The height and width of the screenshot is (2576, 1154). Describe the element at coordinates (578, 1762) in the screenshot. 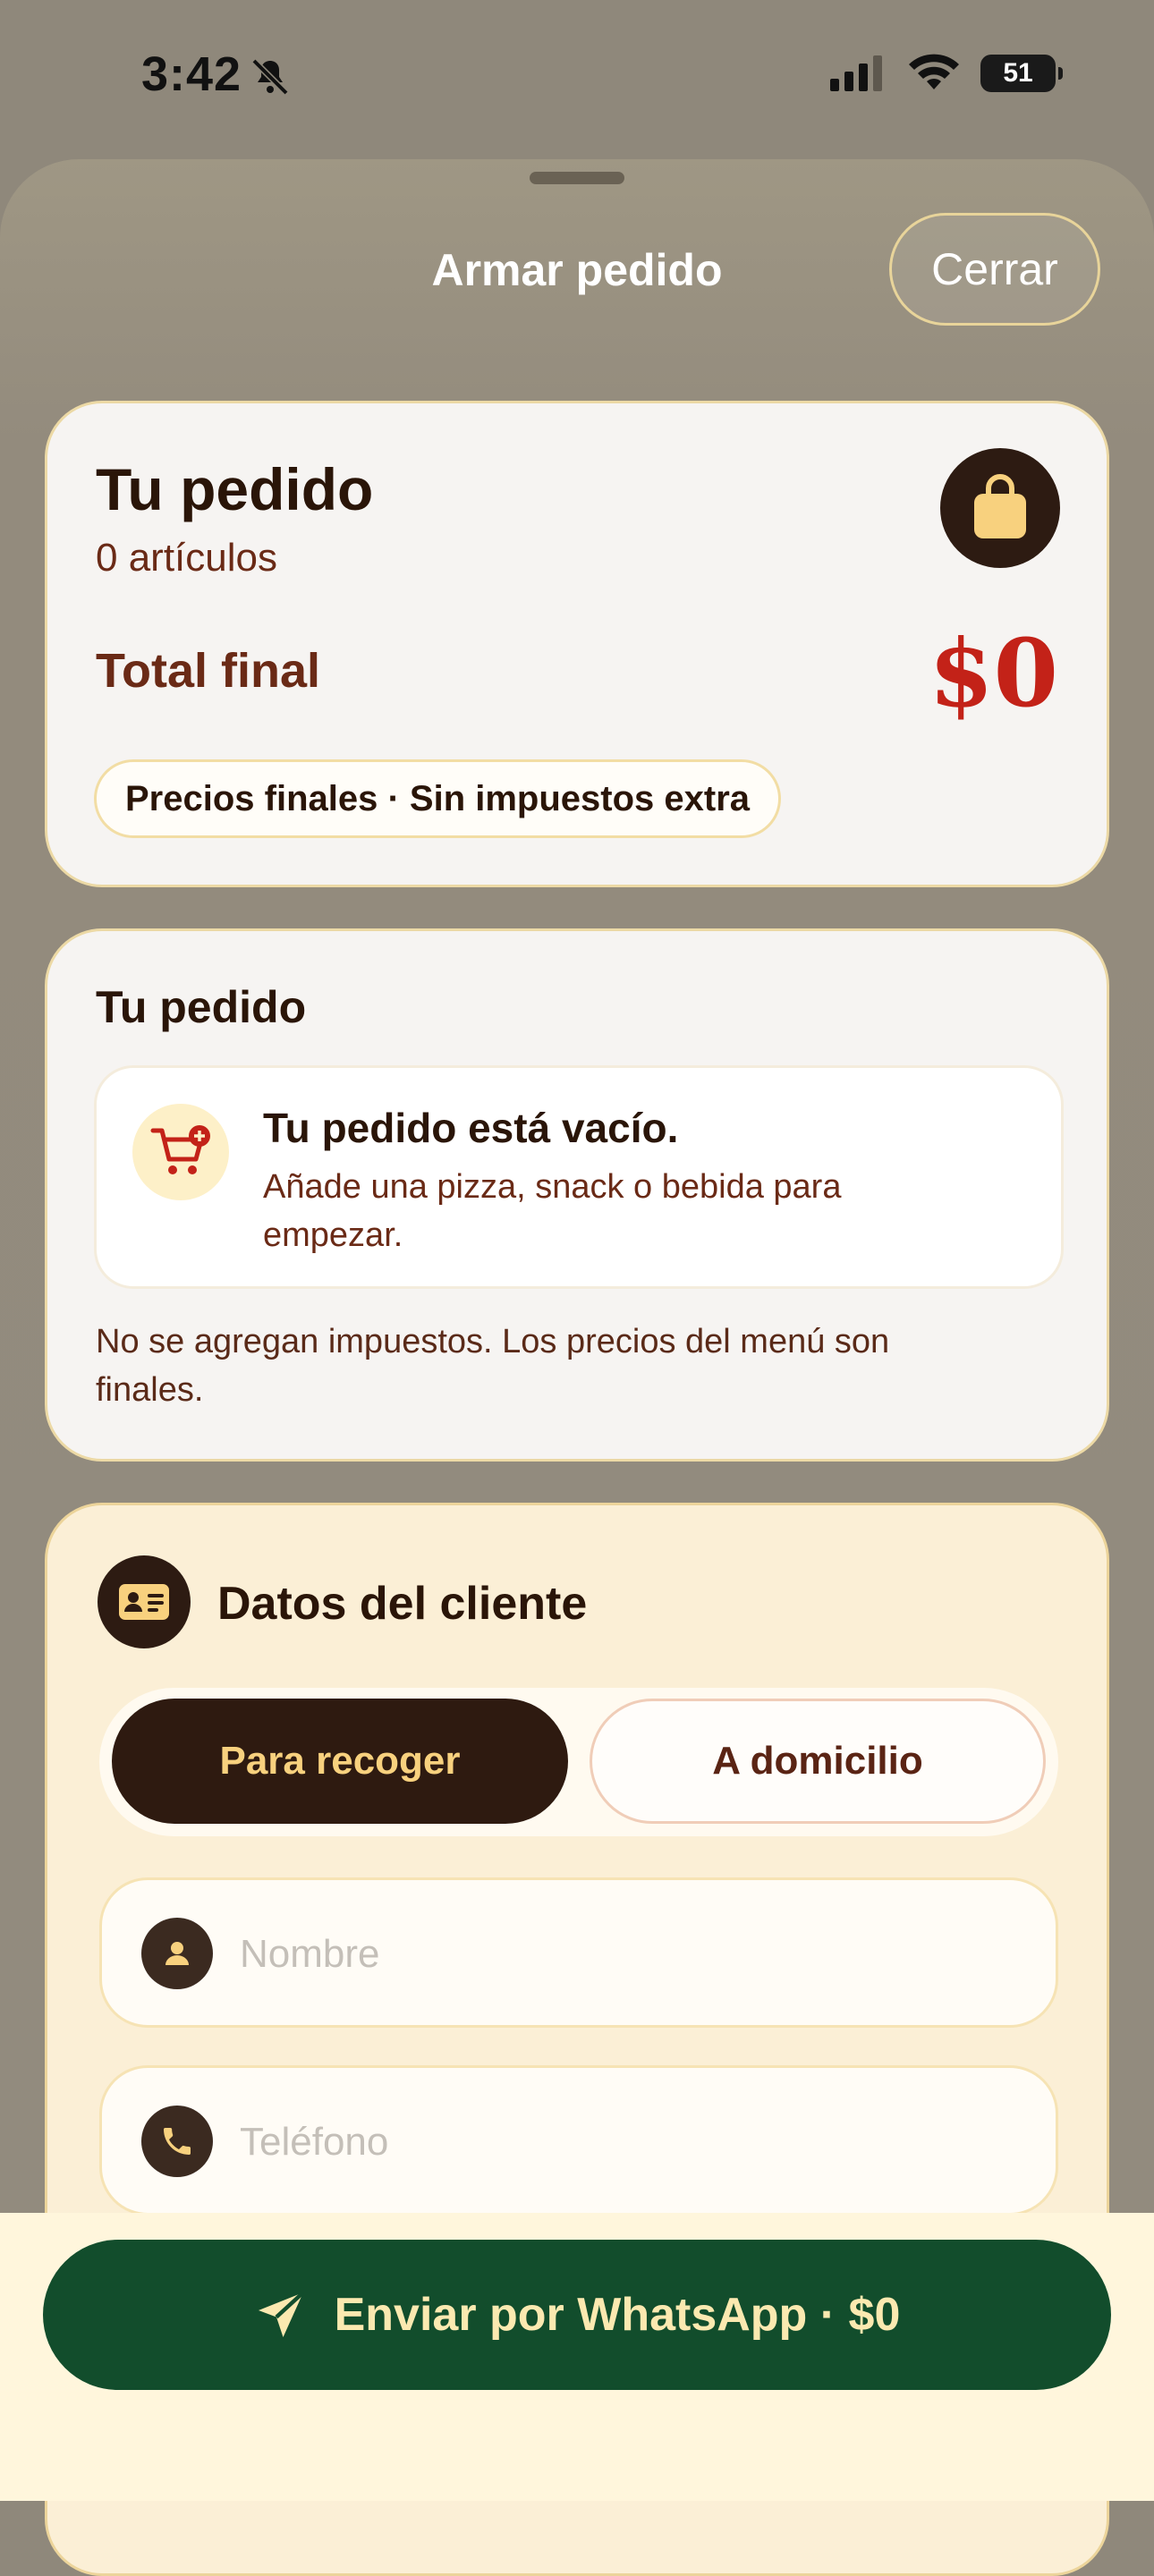

I see `delivery-mode-toggle: Para recoger A domicilio` at that location.